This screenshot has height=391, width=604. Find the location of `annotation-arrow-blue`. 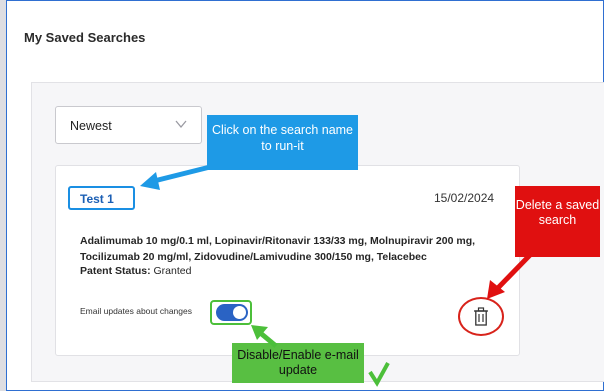

annotation-arrow-blue is located at coordinates (175, 177).